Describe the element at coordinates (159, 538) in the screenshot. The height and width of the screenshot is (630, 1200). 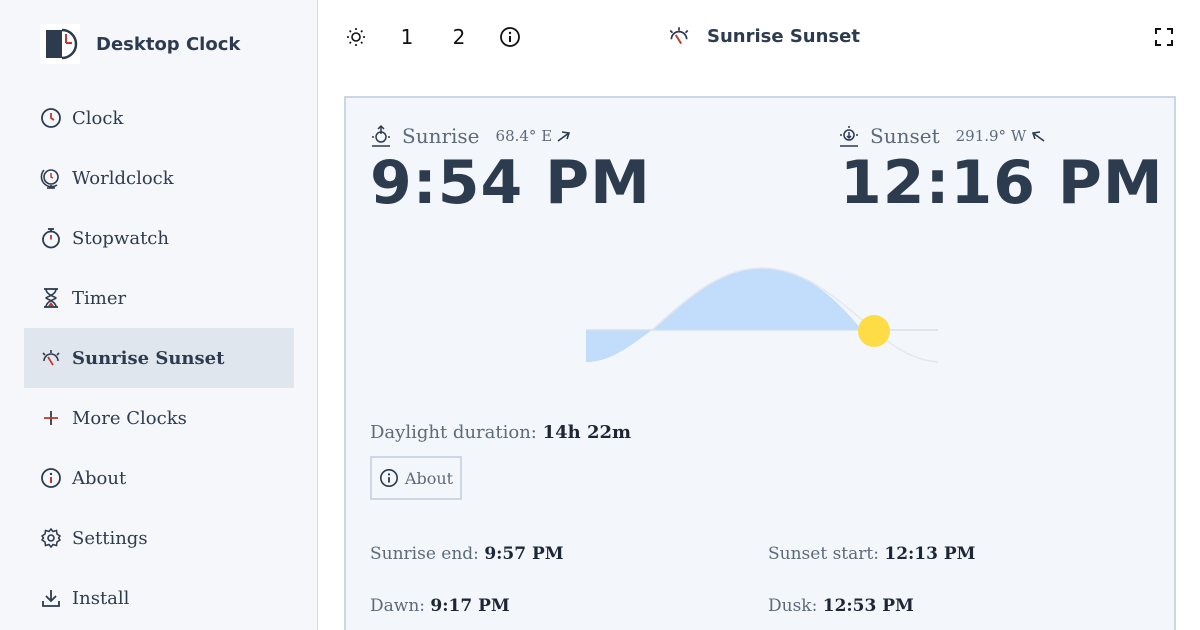
I see `sidebar-item-settings: Settings` at that location.